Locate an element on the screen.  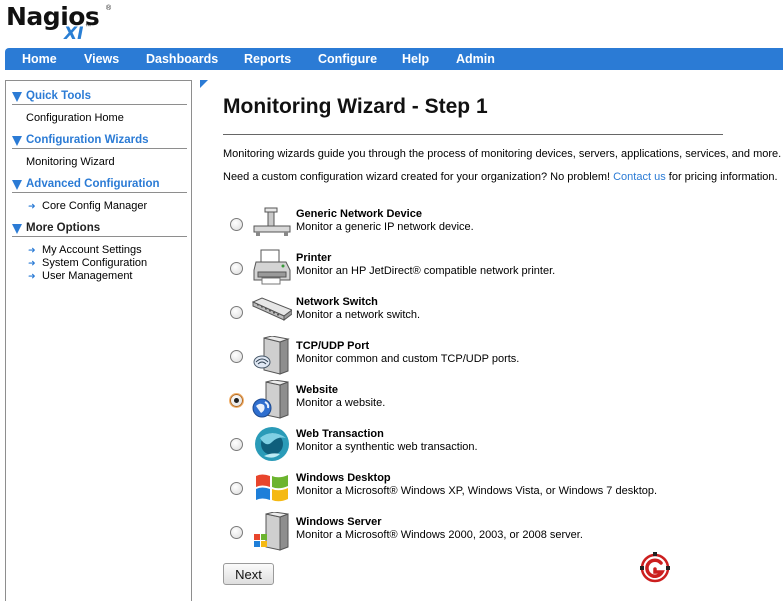
title-divider is located at coordinates (473, 134).